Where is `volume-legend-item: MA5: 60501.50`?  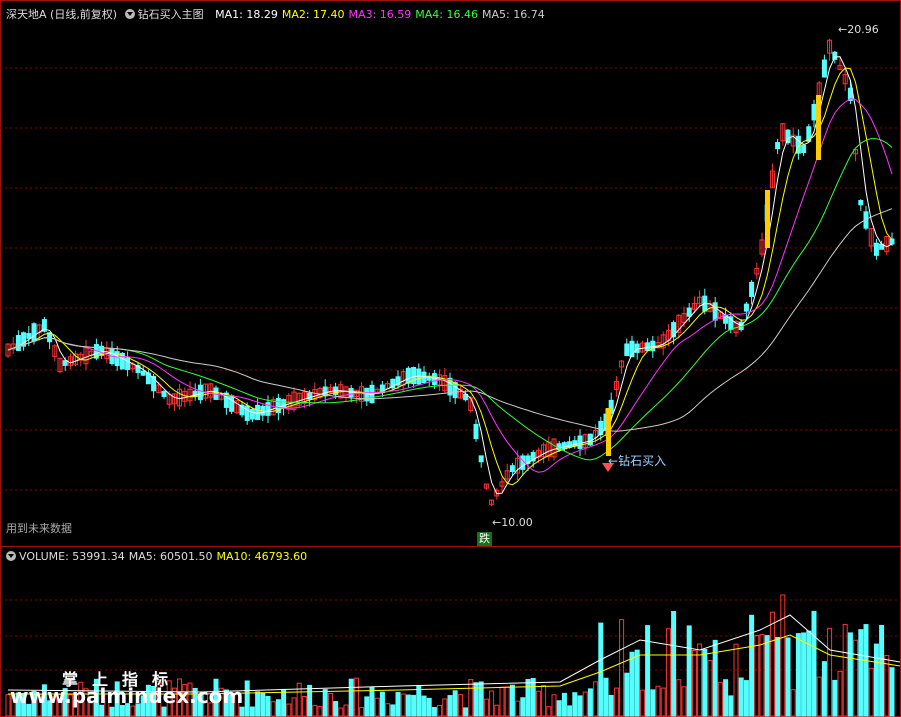 volume-legend-item: MA5: 60501.50 is located at coordinates (170, 556).